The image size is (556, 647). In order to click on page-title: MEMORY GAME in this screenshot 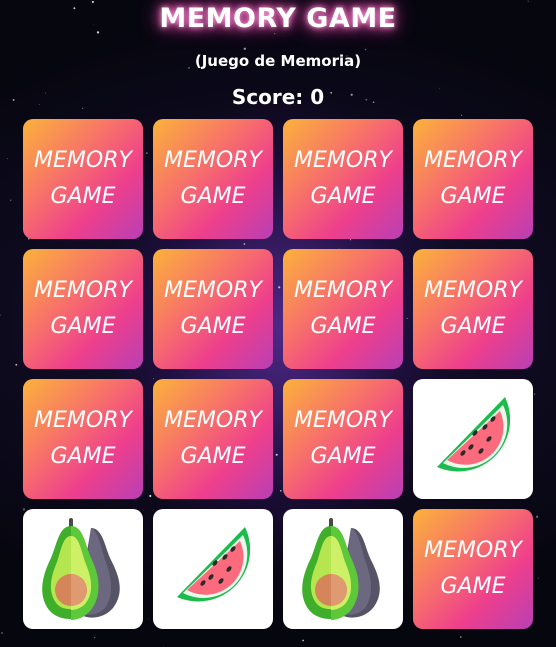, I will do `click(278, 18)`.